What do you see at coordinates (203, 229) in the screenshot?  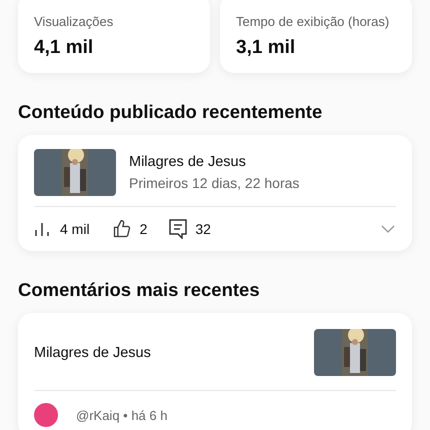 I see `metric-value: 32` at bounding box center [203, 229].